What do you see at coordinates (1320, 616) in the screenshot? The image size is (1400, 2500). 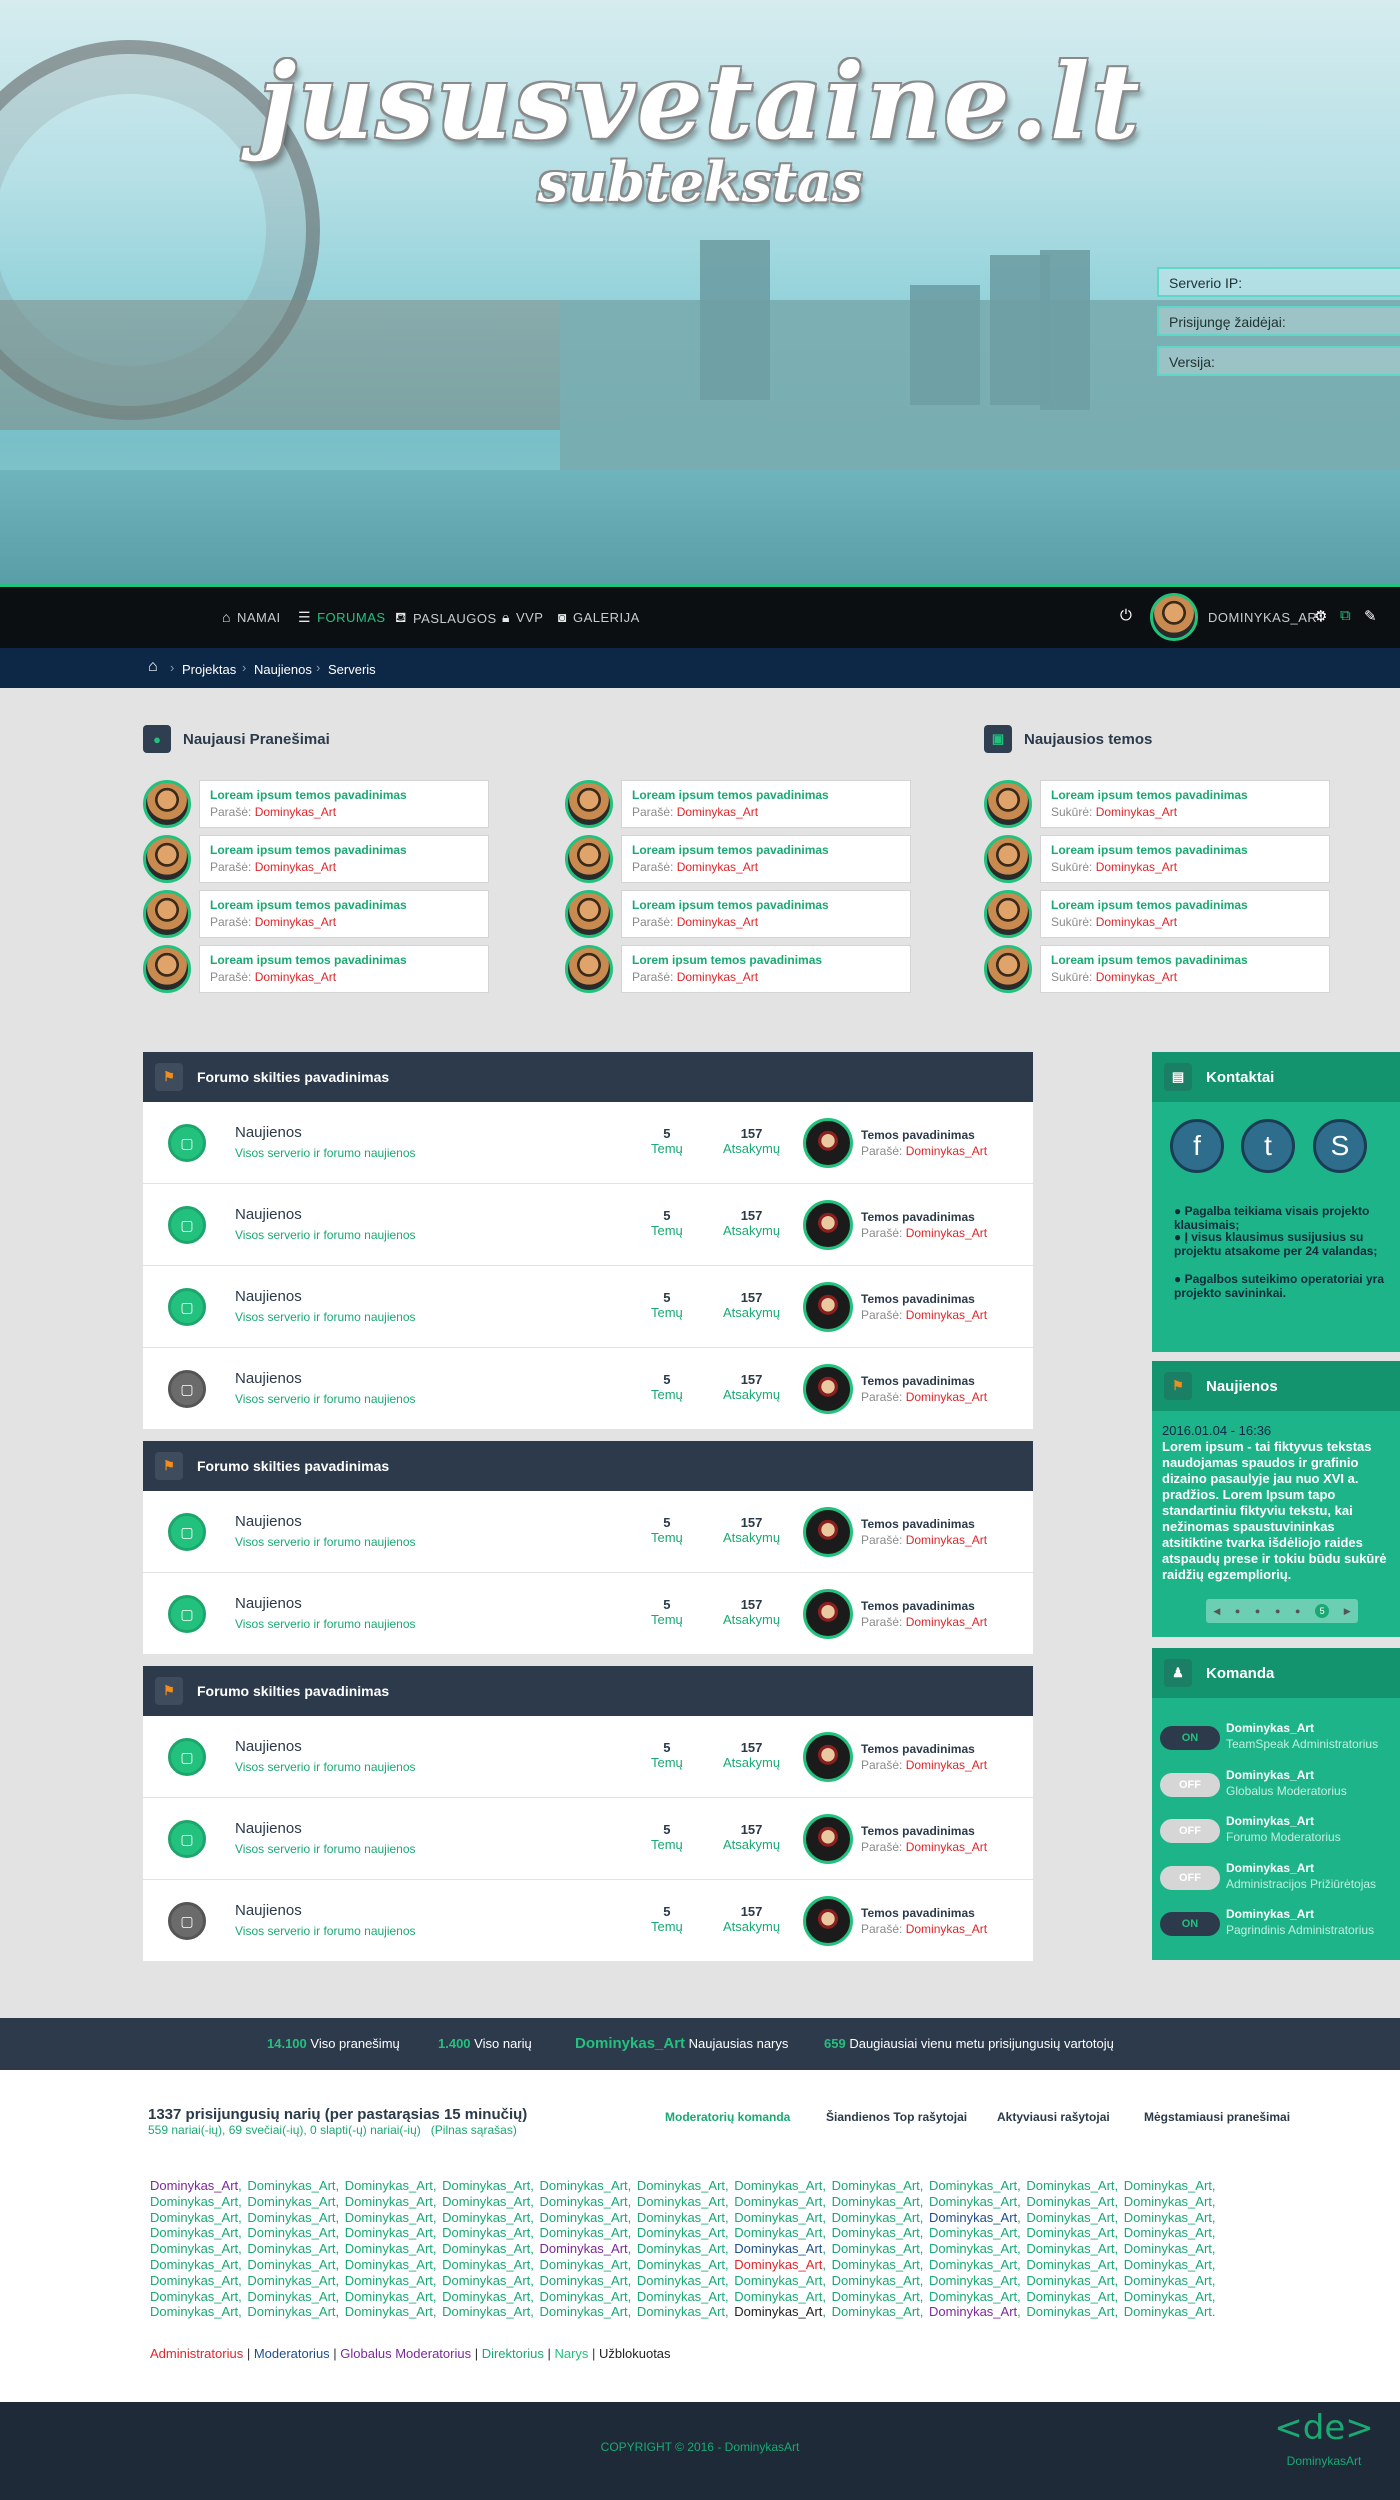 I see `gear-icon: ⚙` at bounding box center [1320, 616].